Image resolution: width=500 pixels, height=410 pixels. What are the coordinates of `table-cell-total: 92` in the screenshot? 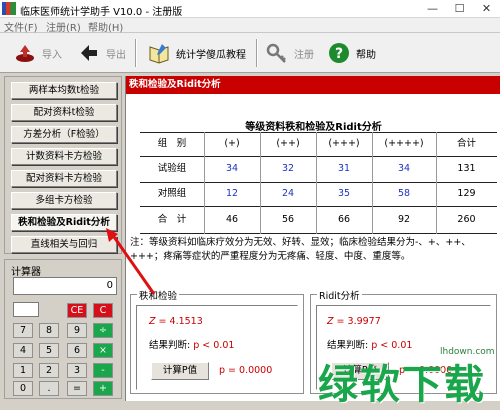 It's located at (404, 219).